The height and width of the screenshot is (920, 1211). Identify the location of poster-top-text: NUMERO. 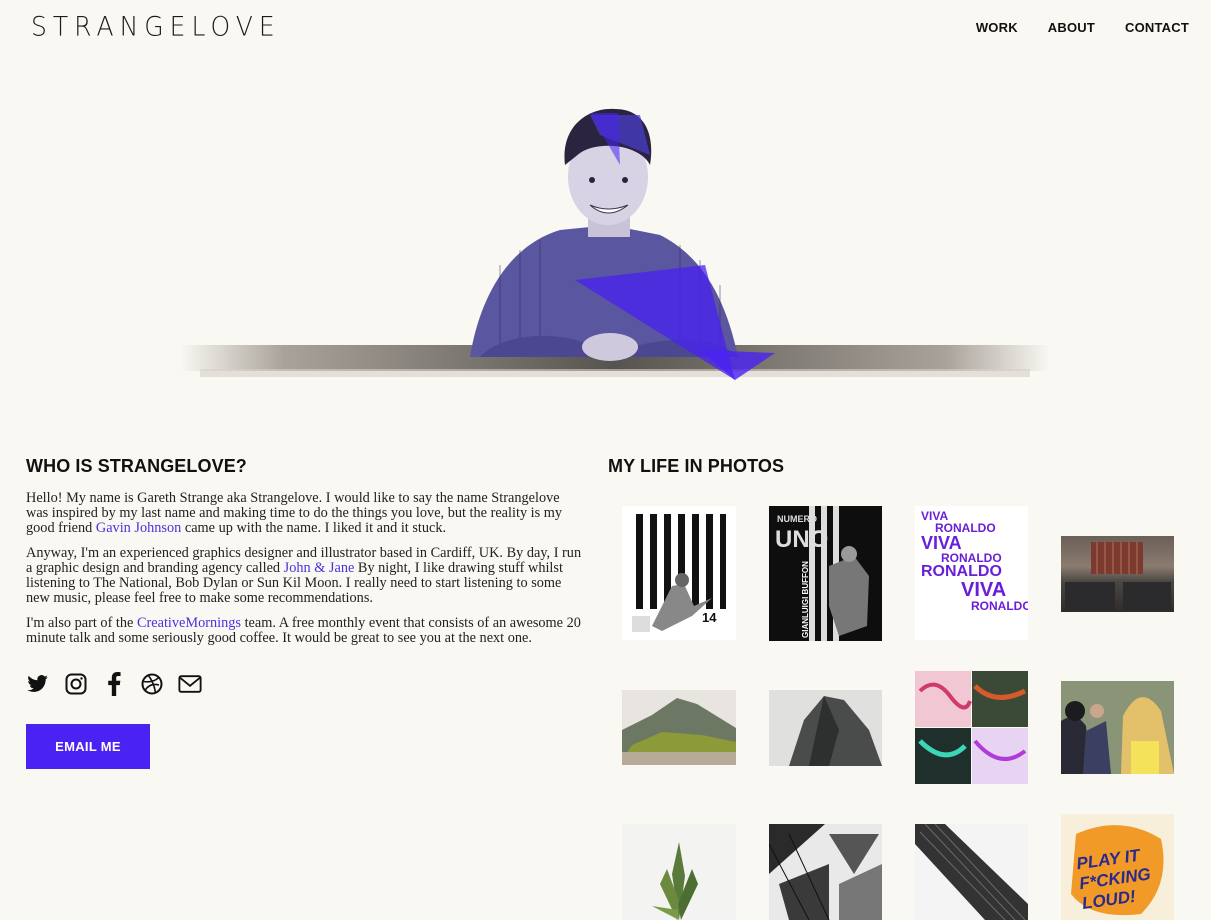
(797, 519).